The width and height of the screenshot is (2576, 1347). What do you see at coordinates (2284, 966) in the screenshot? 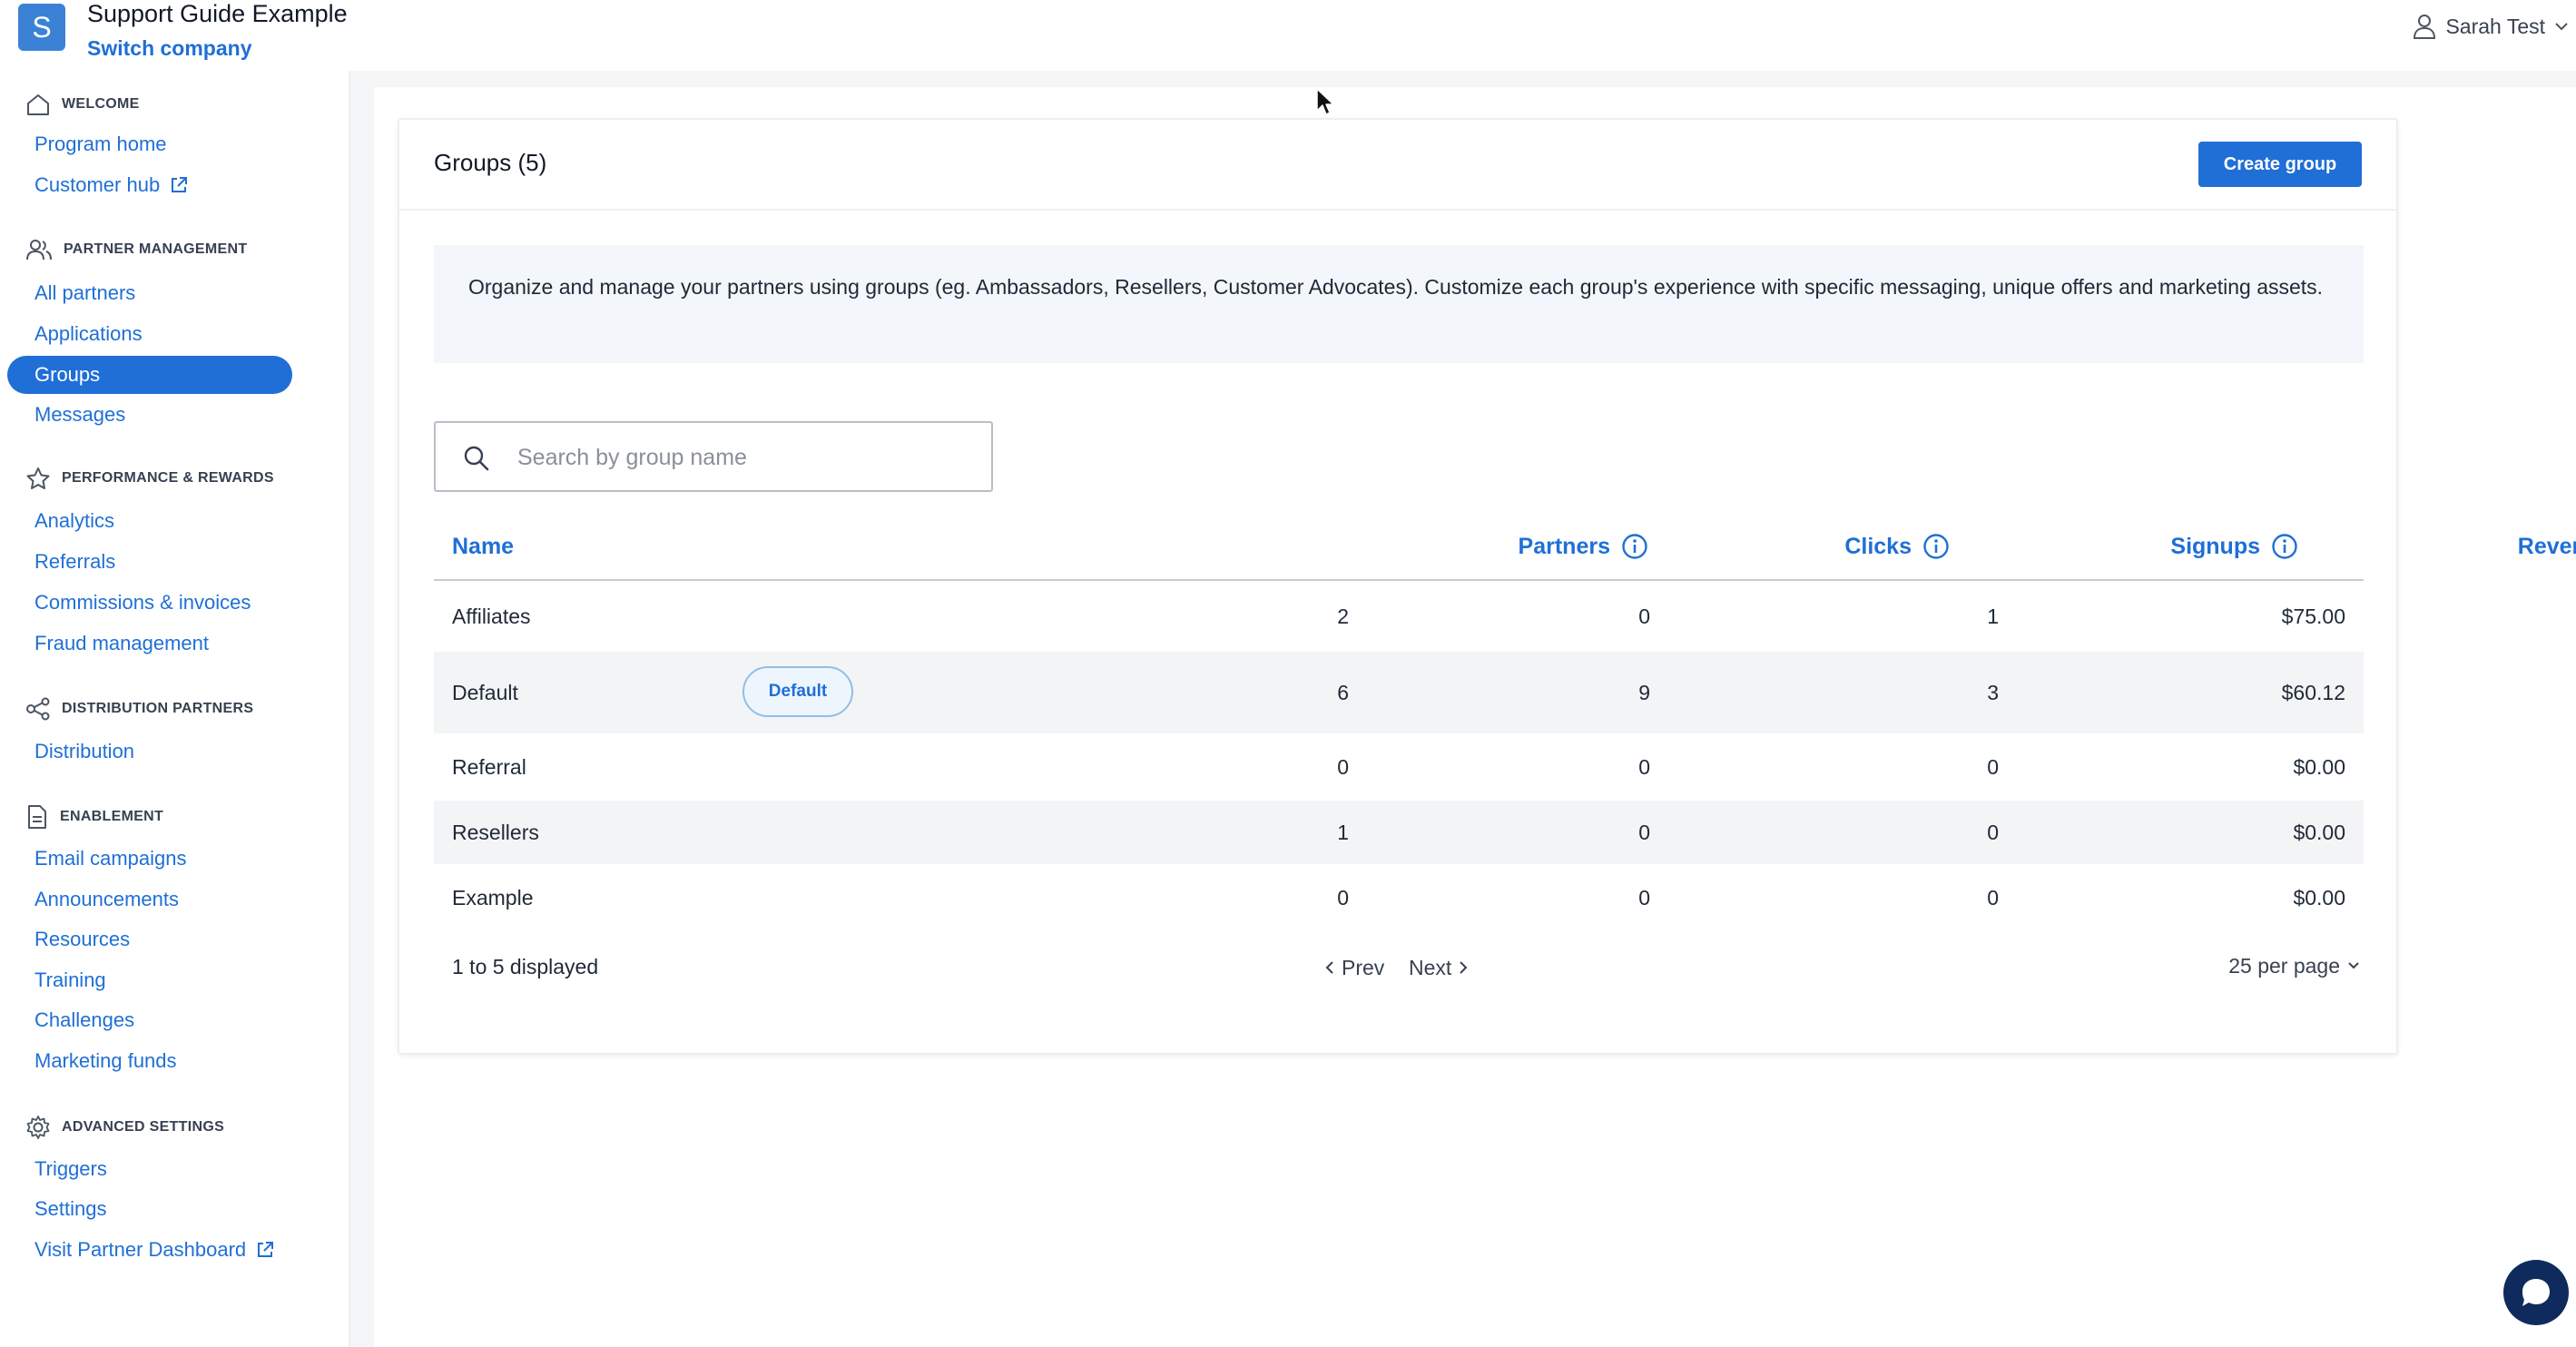
I see `per-page-label: 25 per page` at bounding box center [2284, 966].